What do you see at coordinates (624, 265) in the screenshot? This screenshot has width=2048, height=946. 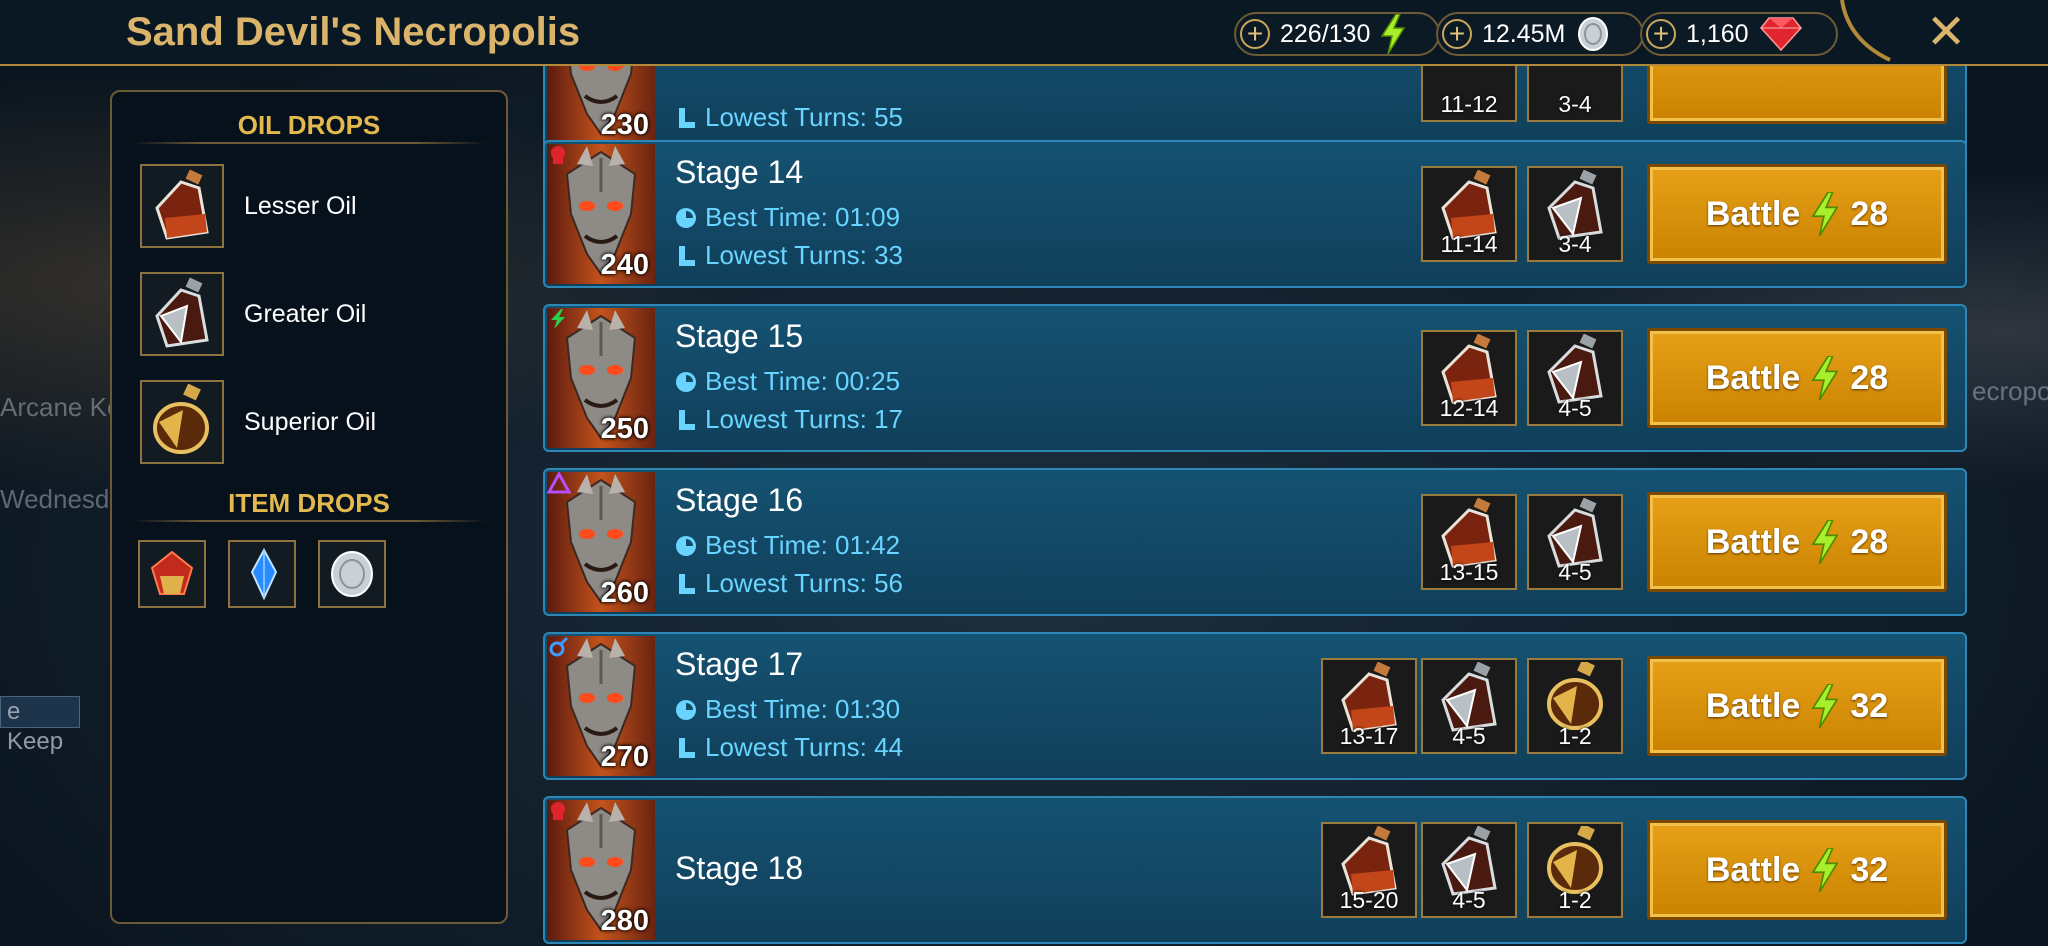 I see `boss-level: 240` at bounding box center [624, 265].